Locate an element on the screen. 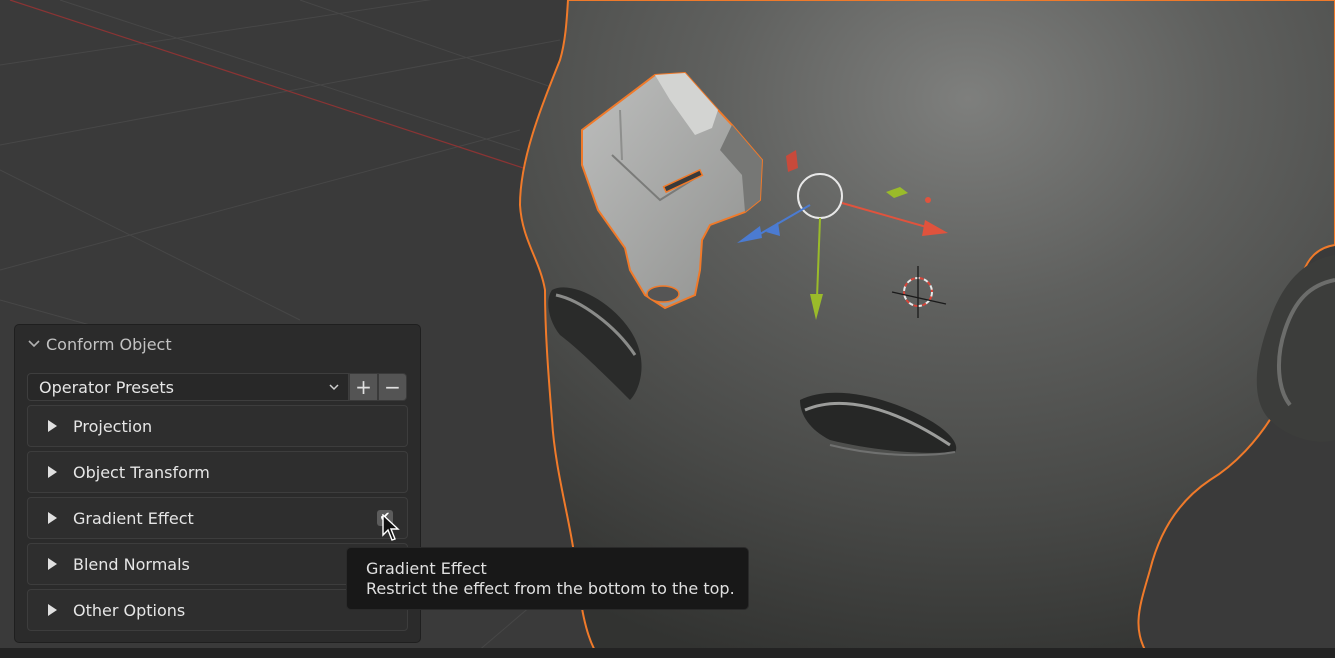 The width and height of the screenshot is (1335, 658). operator-presets-value: Operator Presets is located at coordinates (106, 387).